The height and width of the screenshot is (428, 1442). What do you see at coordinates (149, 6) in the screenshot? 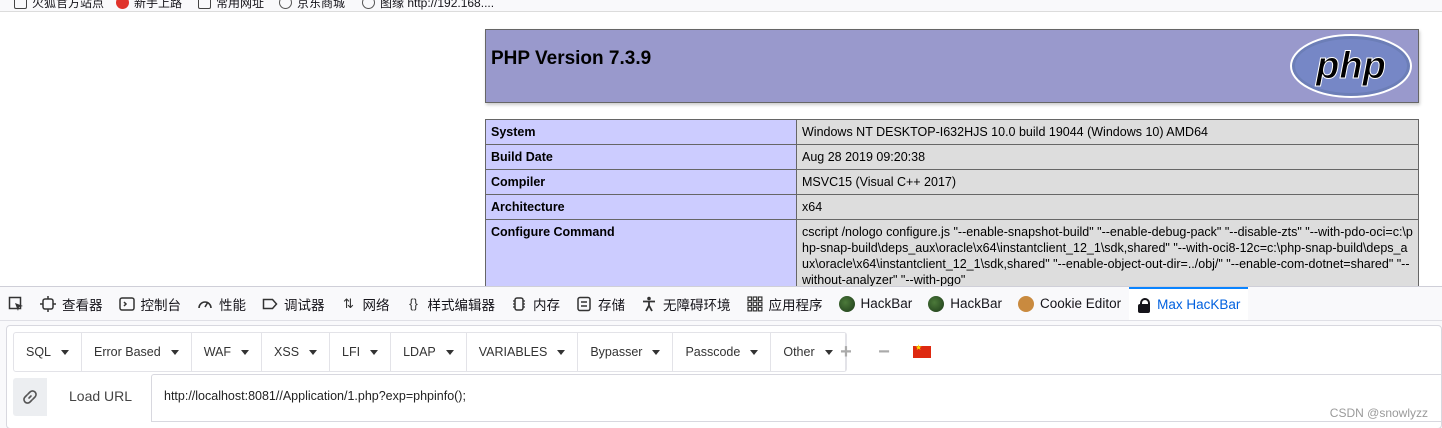
I see `bookmark-item: 新手上路` at bounding box center [149, 6].